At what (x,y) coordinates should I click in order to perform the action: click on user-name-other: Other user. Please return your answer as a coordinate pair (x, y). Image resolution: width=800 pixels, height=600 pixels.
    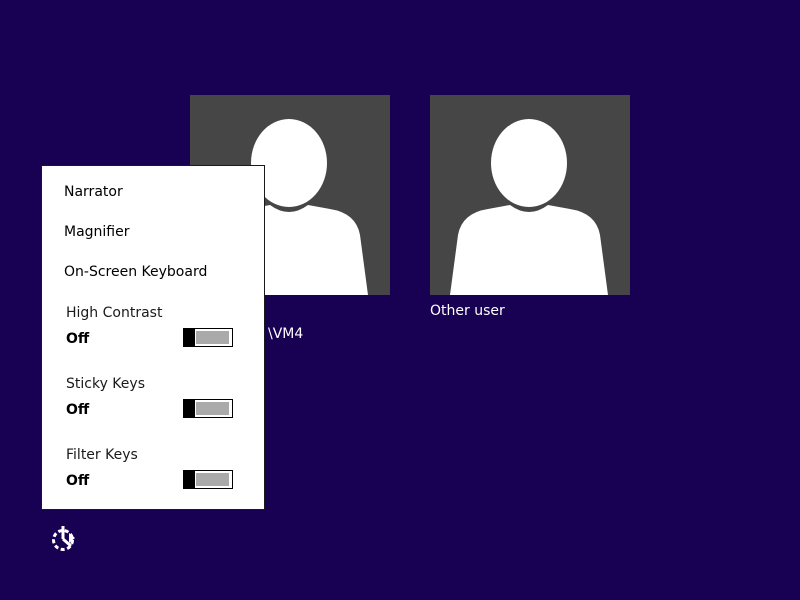
    Looking at the image, I should click on (467, 311).